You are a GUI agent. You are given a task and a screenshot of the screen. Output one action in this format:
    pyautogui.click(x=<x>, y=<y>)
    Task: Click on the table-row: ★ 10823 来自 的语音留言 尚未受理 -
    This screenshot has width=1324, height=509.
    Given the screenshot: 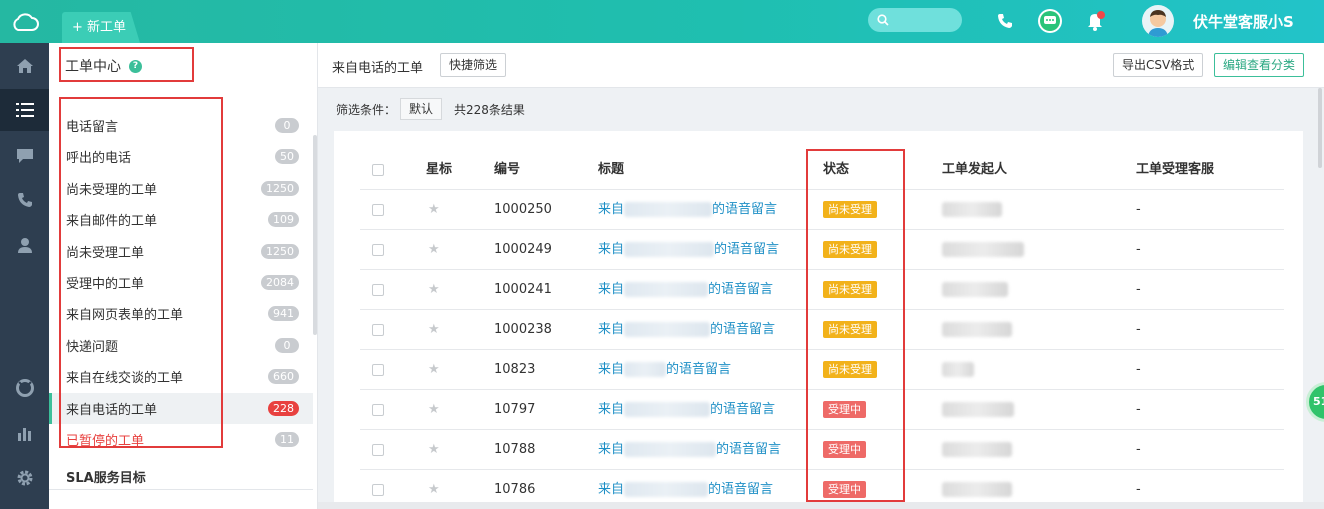 What is the action you would take?
    pyautogui.click(x=822, y=370)
    